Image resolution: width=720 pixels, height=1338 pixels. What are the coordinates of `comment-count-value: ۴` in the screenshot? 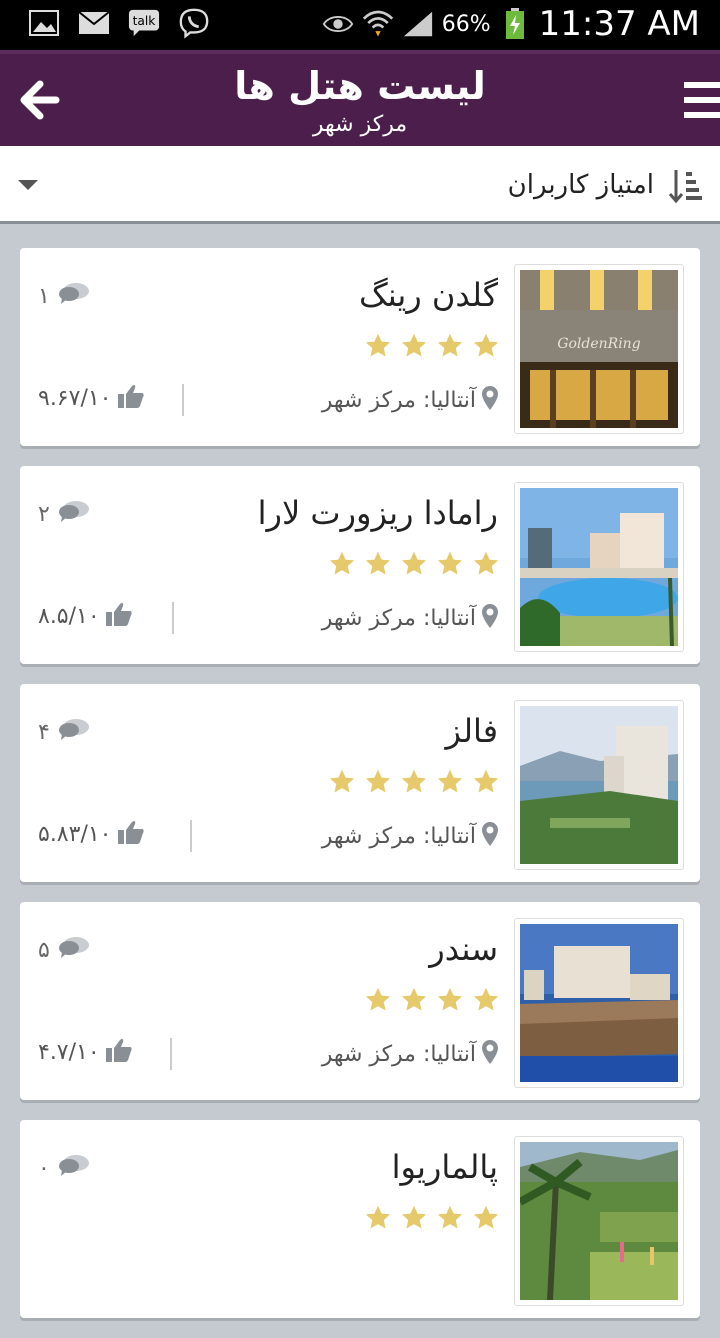 It's located at (44, 732).